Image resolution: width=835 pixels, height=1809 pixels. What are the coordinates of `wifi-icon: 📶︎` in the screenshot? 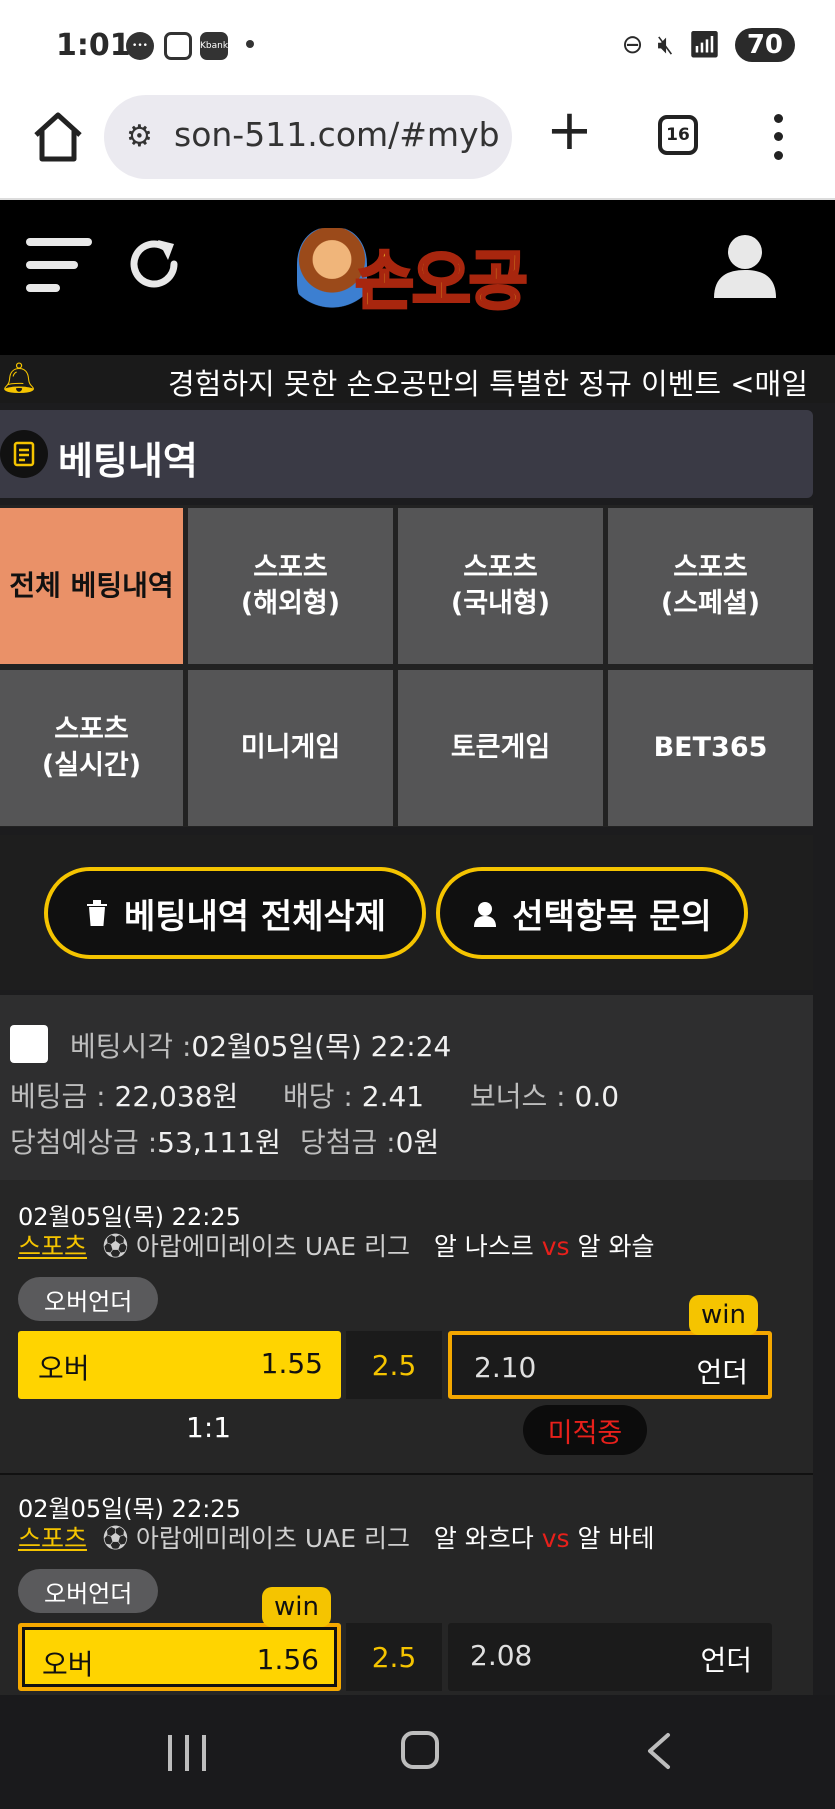 It's located at (704, 45).